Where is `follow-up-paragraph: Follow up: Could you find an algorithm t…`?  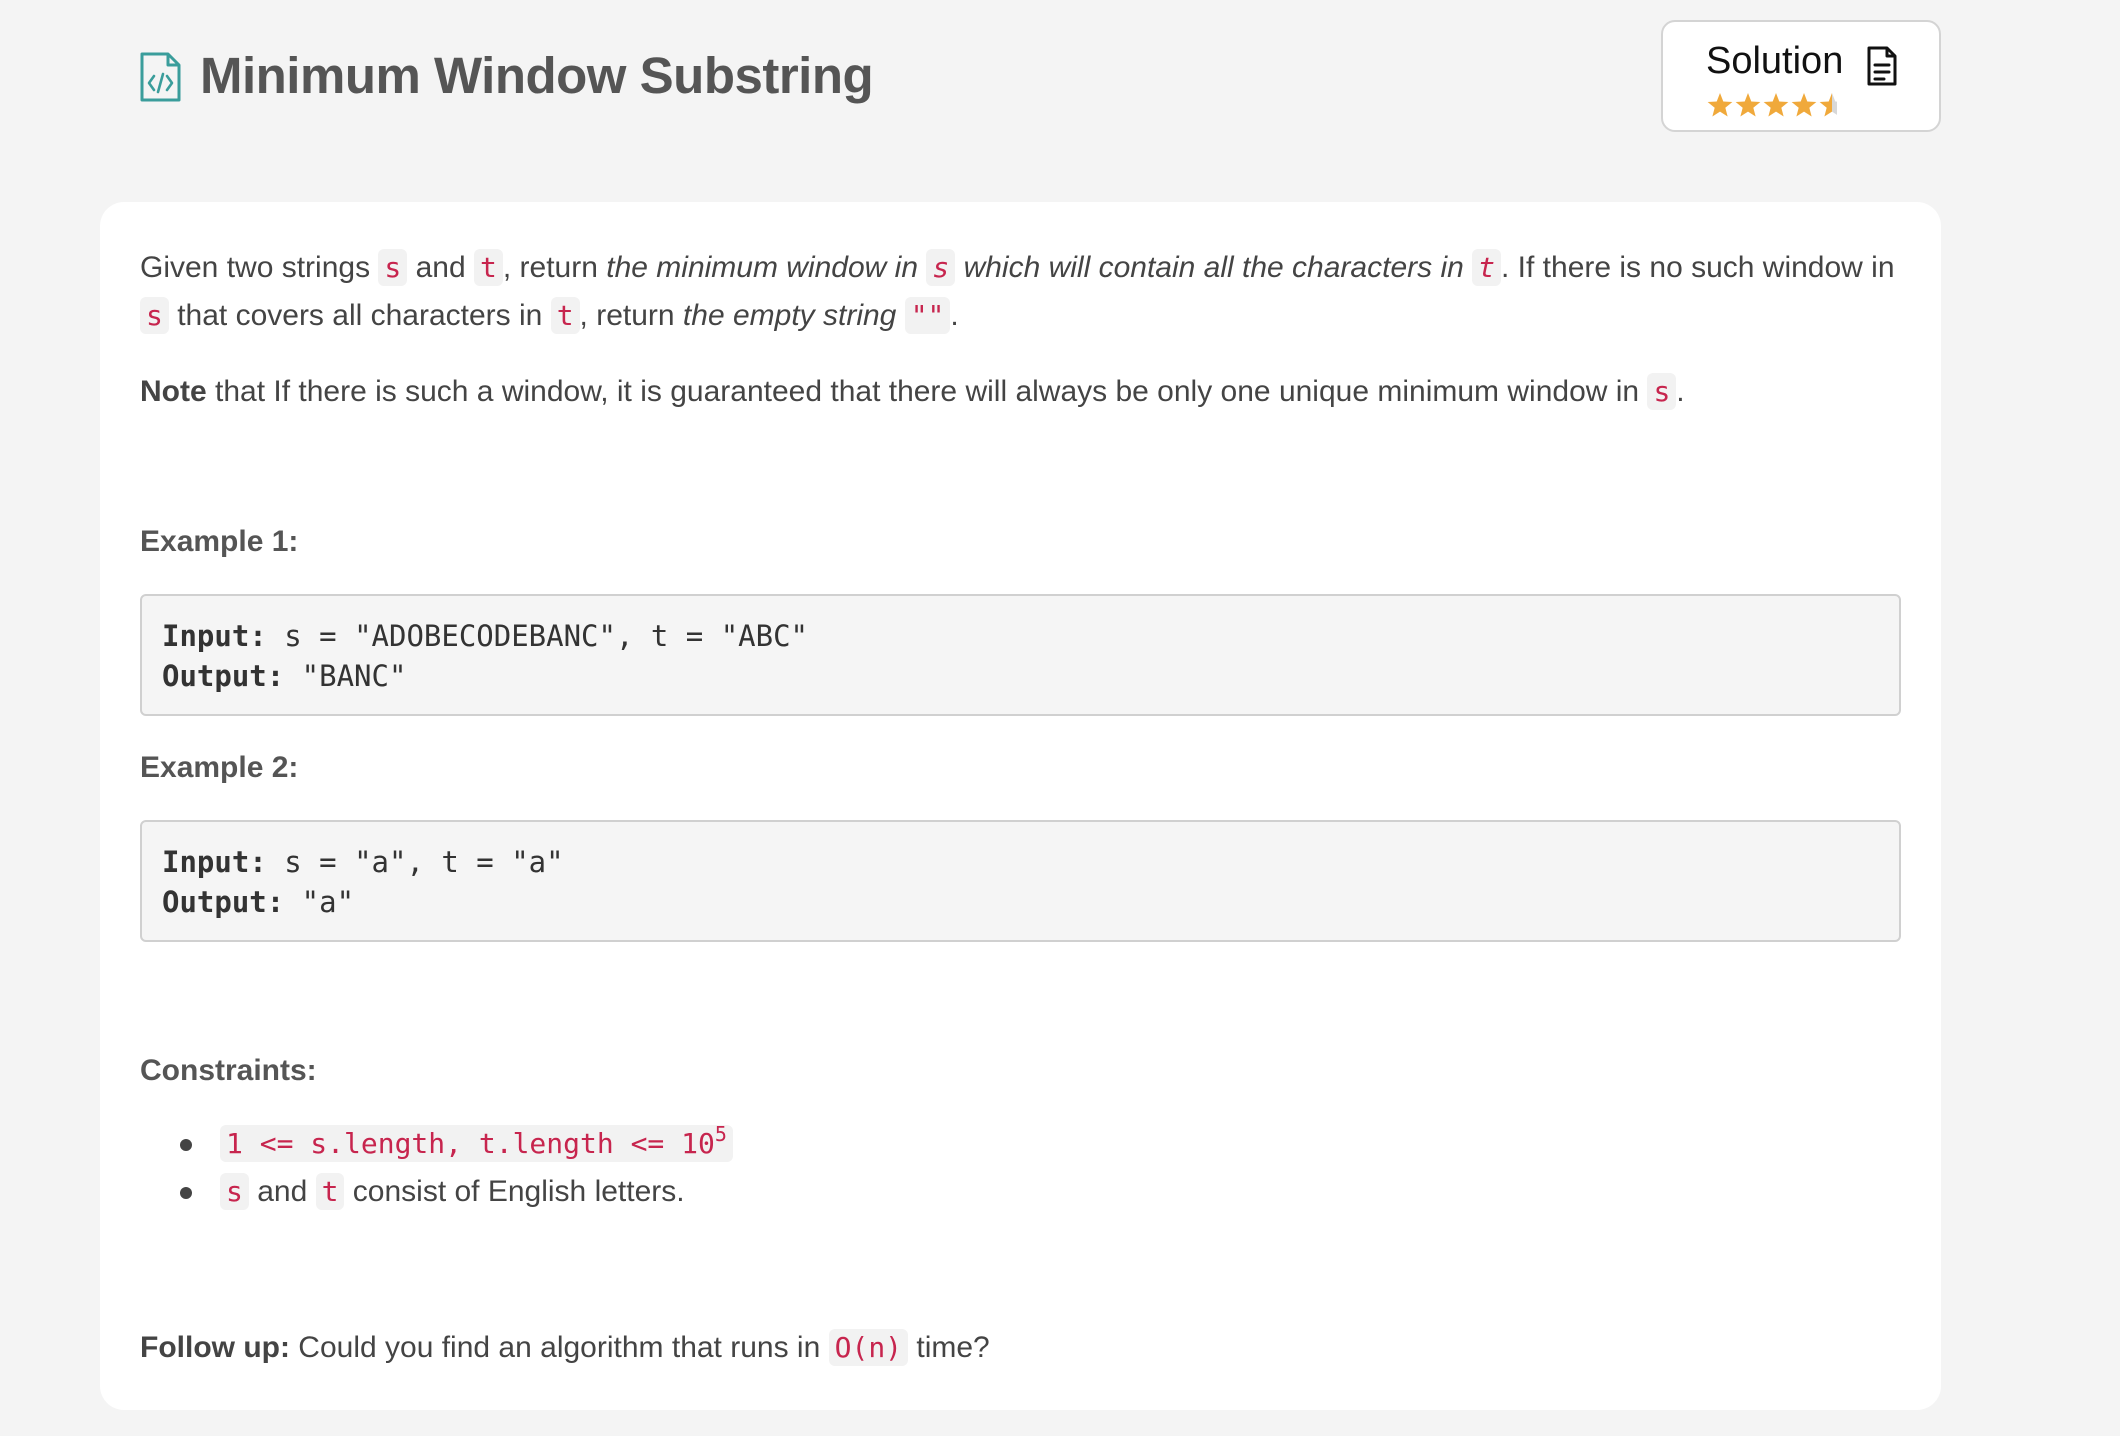 follow-up-paragraph: Follow up: Could you find an algorithm t… is located at coordinates (565, 1347).